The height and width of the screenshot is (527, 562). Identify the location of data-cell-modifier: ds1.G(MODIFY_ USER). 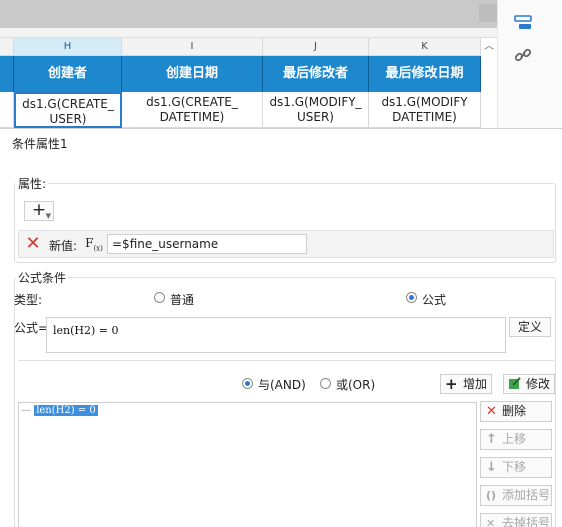
(316, 110).